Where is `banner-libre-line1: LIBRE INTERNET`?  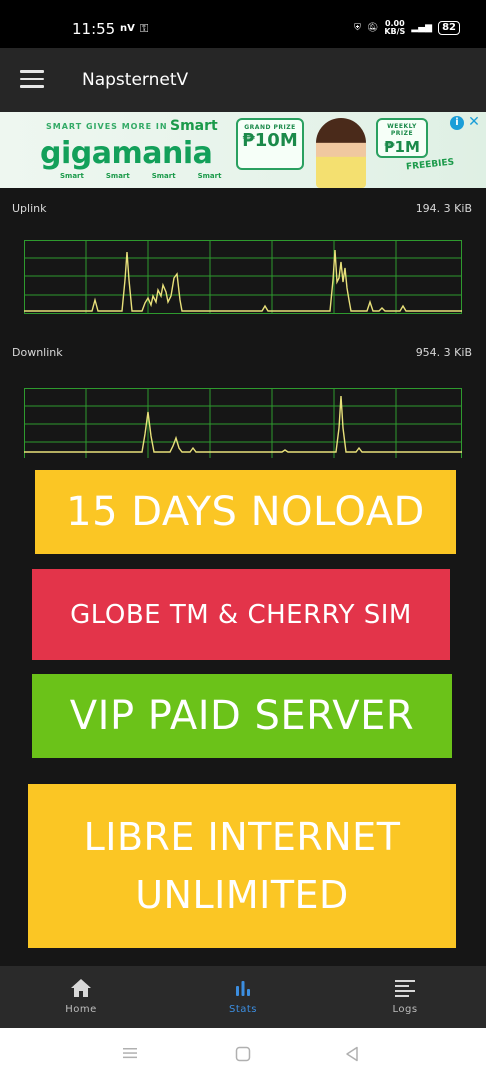
banner-libre-line1: LIBRE INTERNET is located at coordinates (242, 837).